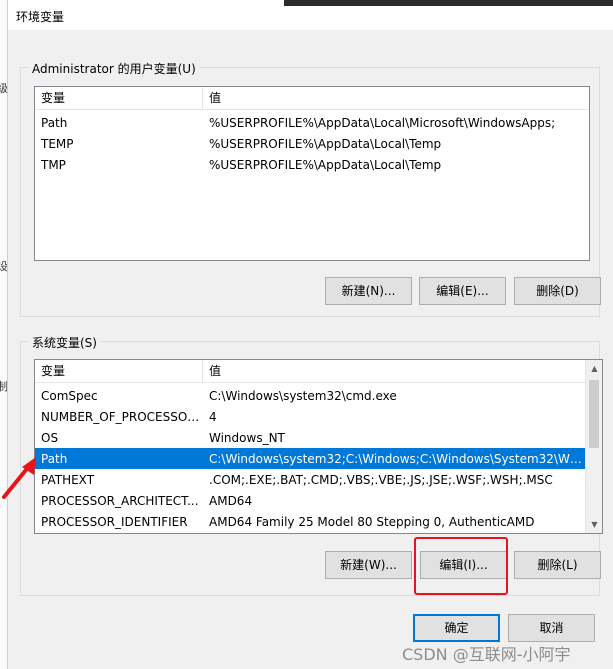 The height and width of the screenshot is (669, 613). I want to click on system-list-scrollbar: ▲ ▼, so click(593, 446).